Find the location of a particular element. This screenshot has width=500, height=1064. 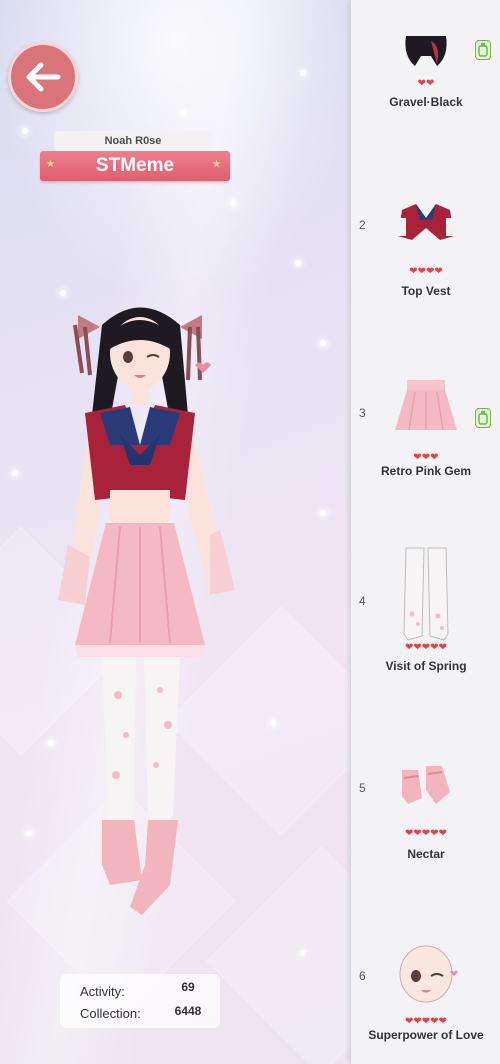

player-name-card: Noah R0se STMeme ★ ★ is located at coordinates (135, 159).